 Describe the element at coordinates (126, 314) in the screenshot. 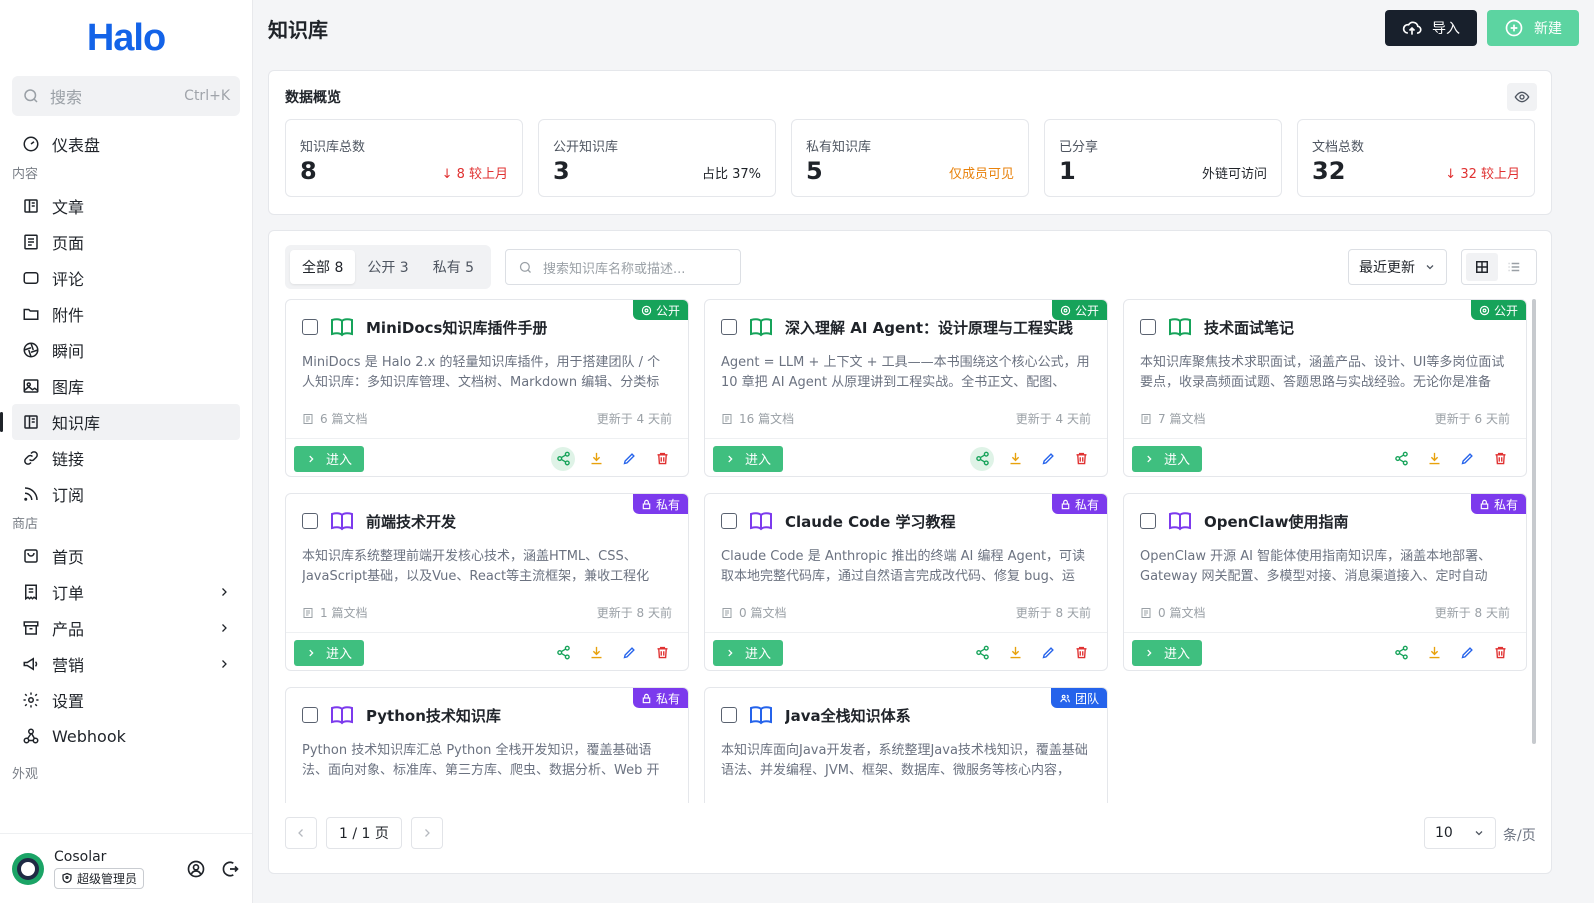

I see `sidebar-item-attachments: 附件` at that location.